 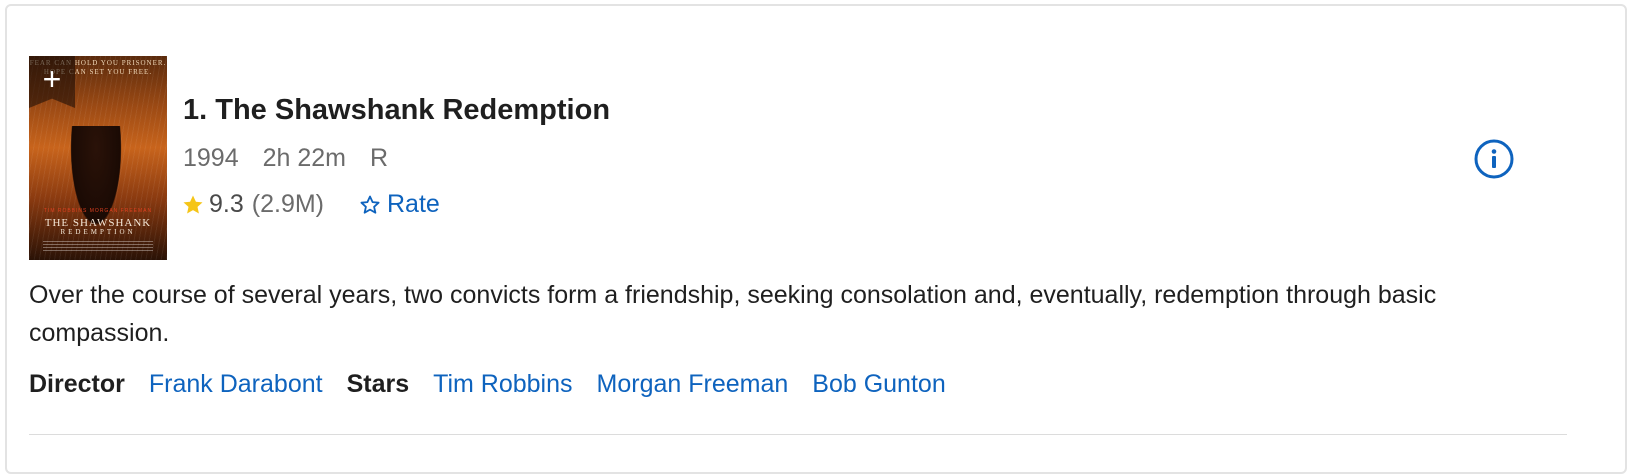 I want to click on rate-label: Rate, so click(x=413, y=204).